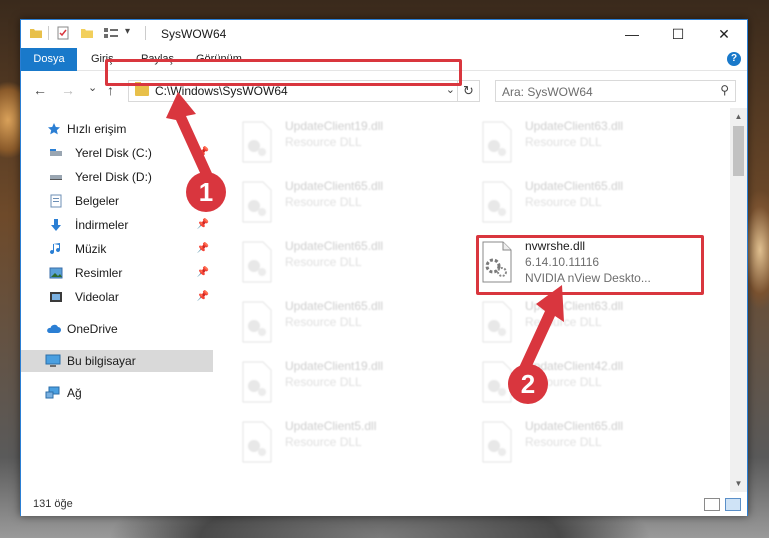  I want to click on step-2-badge: 2, so click(528, 384).